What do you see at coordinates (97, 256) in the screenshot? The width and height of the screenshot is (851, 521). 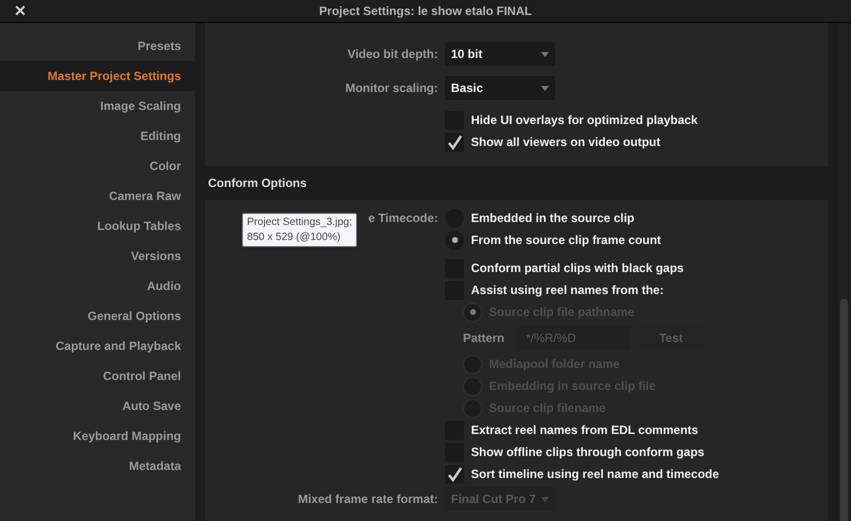 I see `sidebar-item: Versions` at bounding box center [97, 256].